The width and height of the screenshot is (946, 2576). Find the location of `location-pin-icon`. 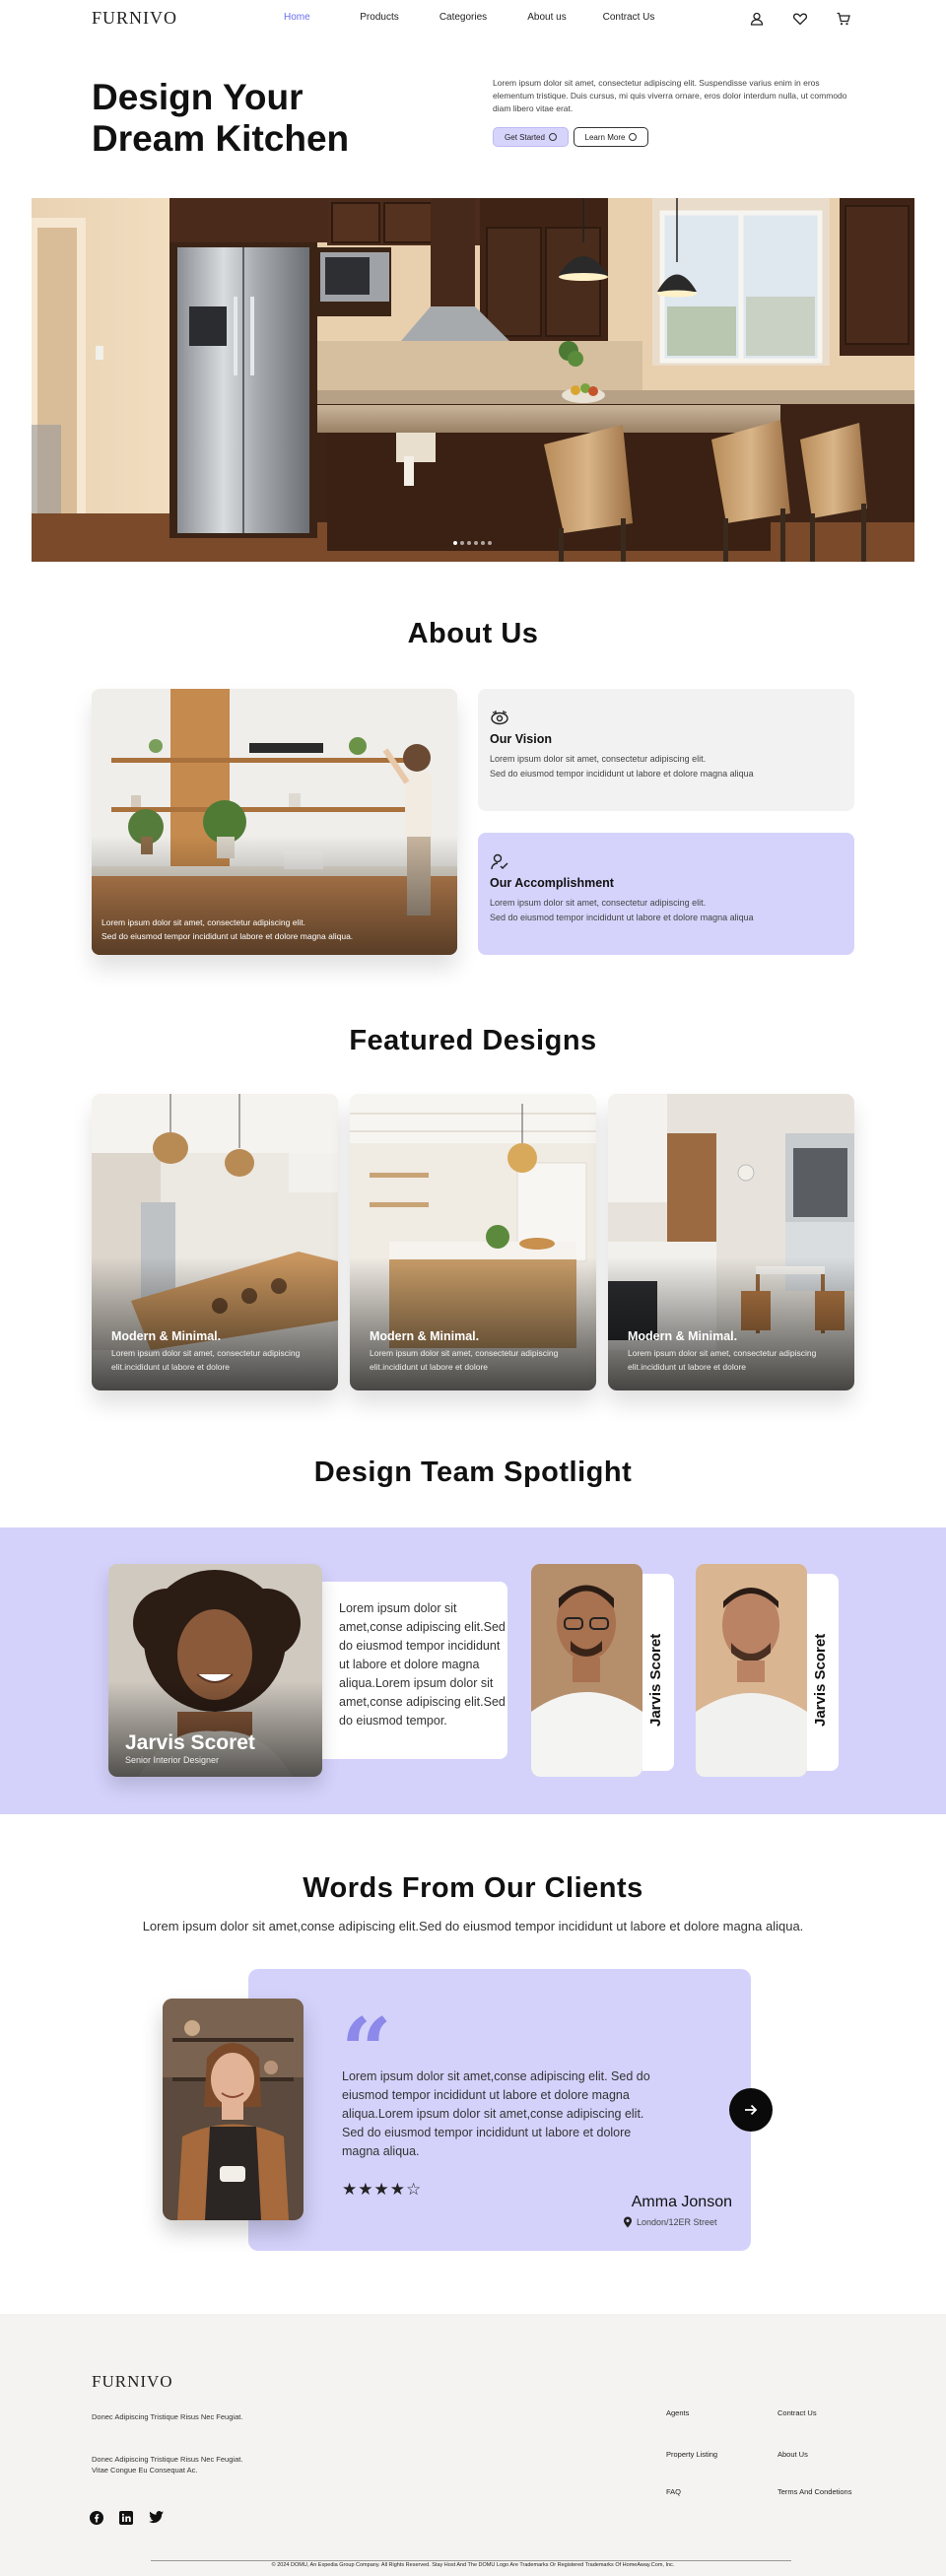

location-pin-icon is located at coordinates (628, 2222).